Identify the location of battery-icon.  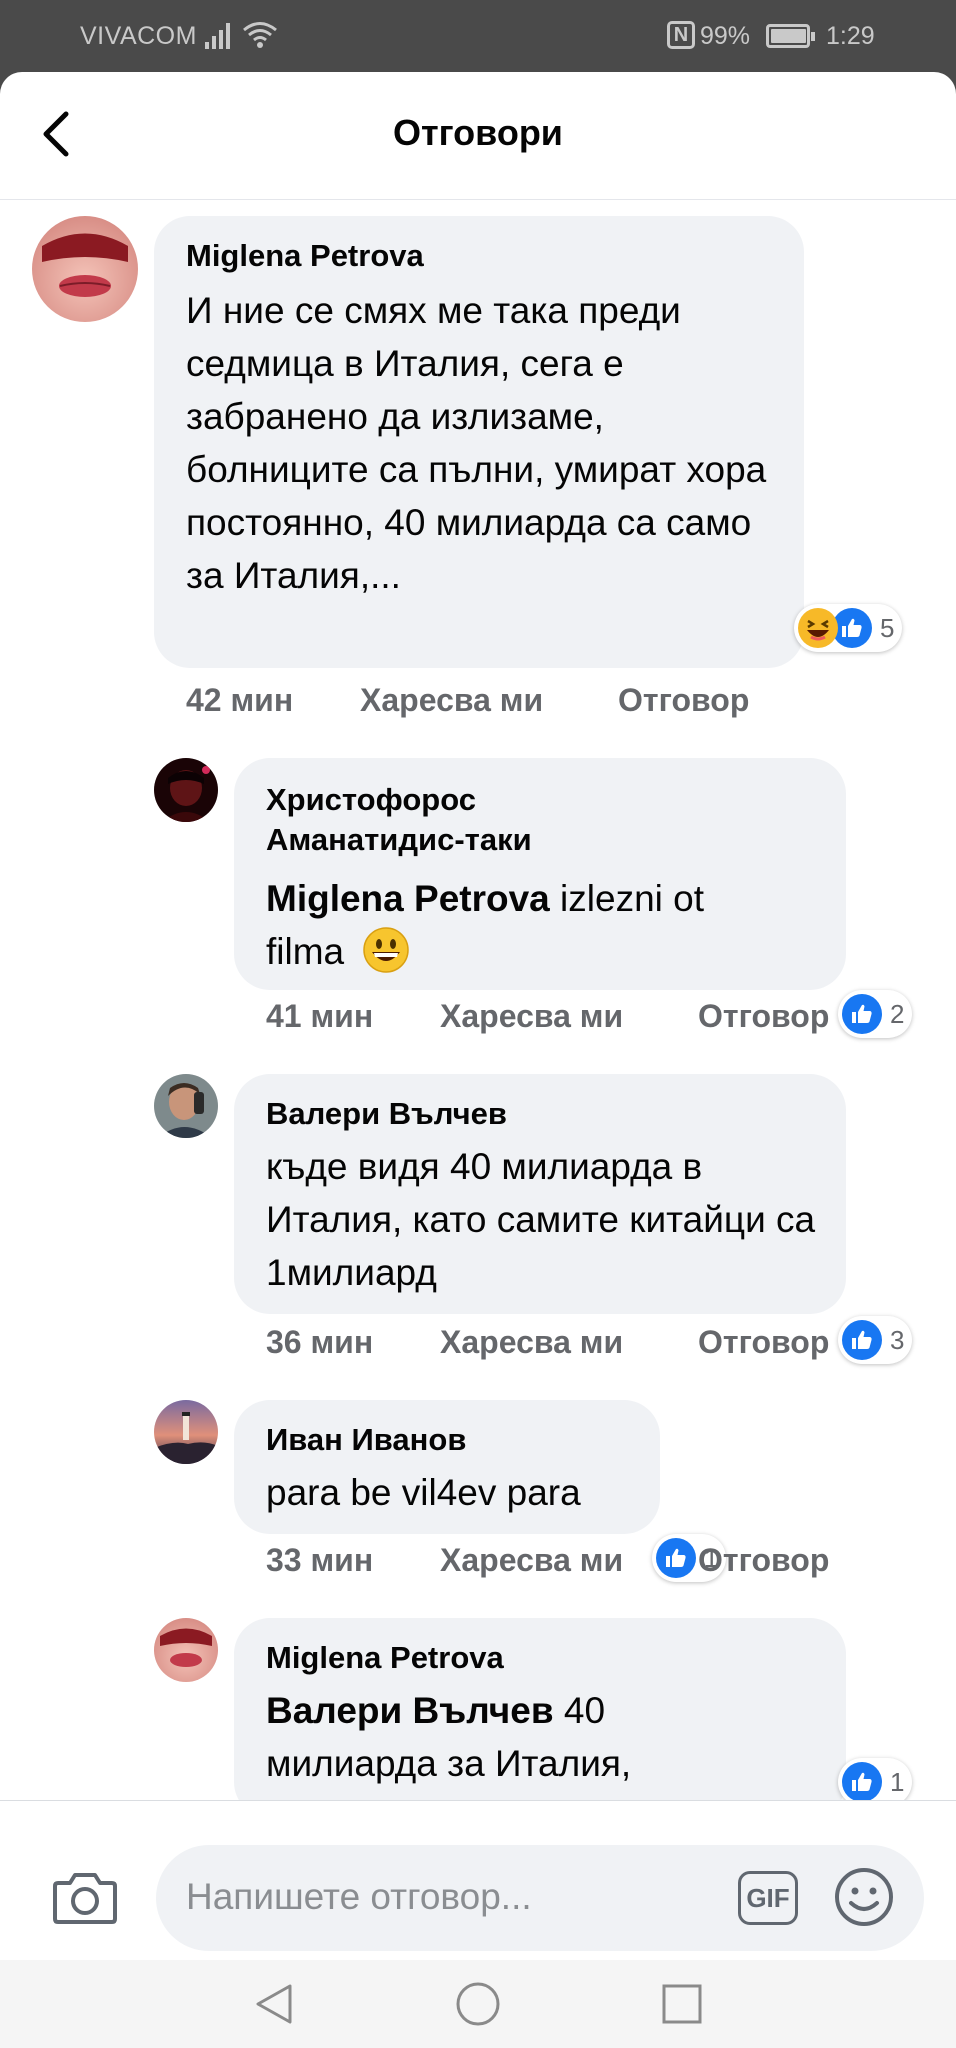
(790, 36).